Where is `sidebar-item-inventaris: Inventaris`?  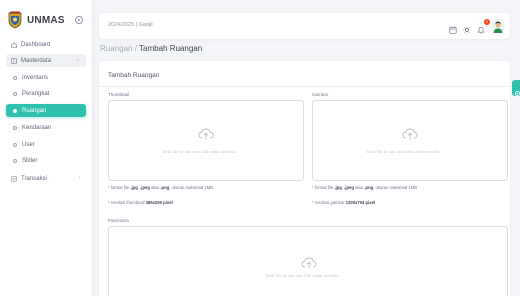
sidebar-item-inventaris: Inventaris is located at coordinates (46, 77).